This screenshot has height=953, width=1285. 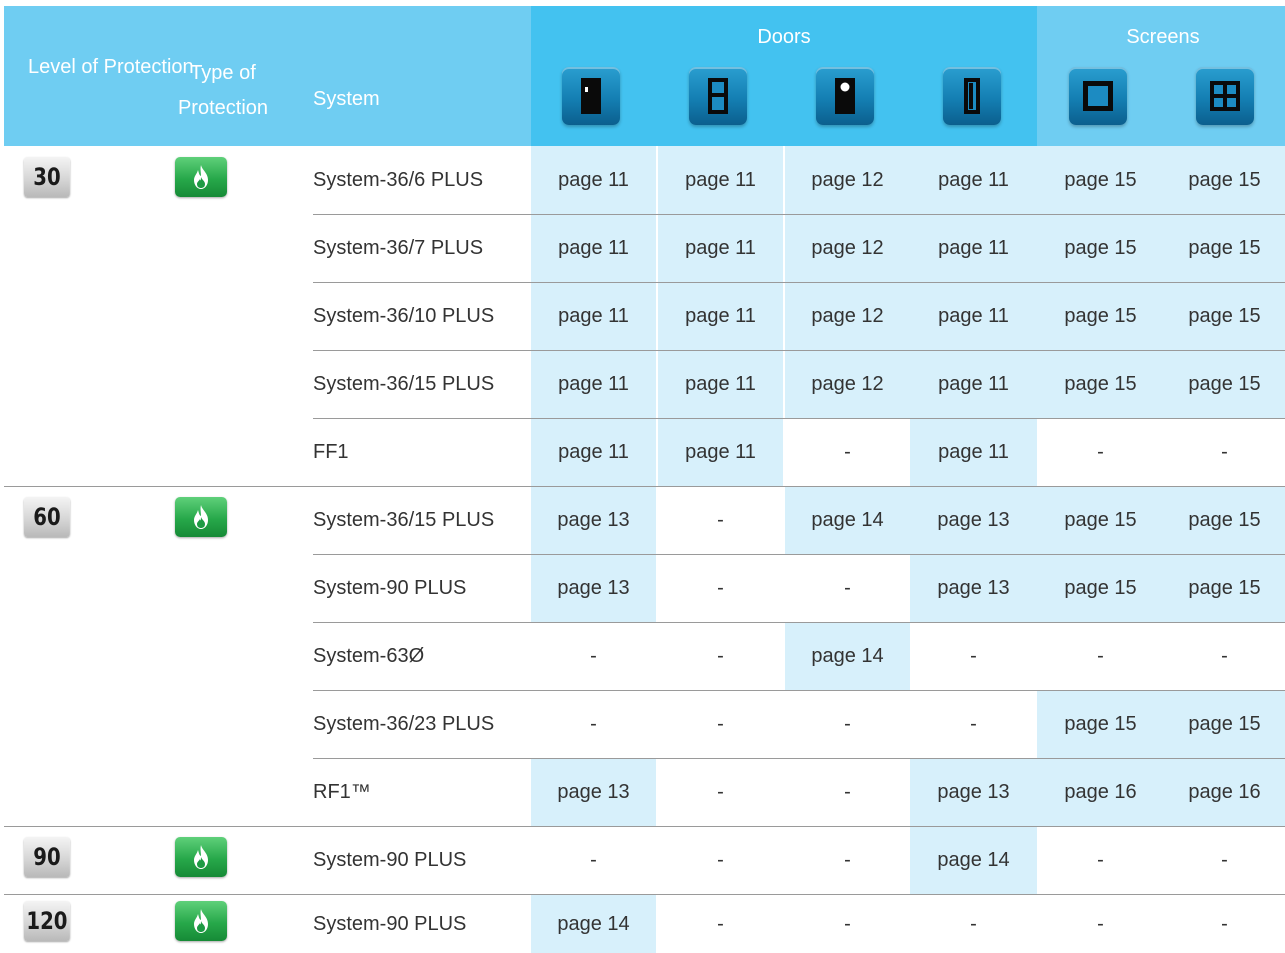 What do you see at coordinates (331, 452) in the screenshot?
I see `system-name: FF1` at bounding box center [331, 452].